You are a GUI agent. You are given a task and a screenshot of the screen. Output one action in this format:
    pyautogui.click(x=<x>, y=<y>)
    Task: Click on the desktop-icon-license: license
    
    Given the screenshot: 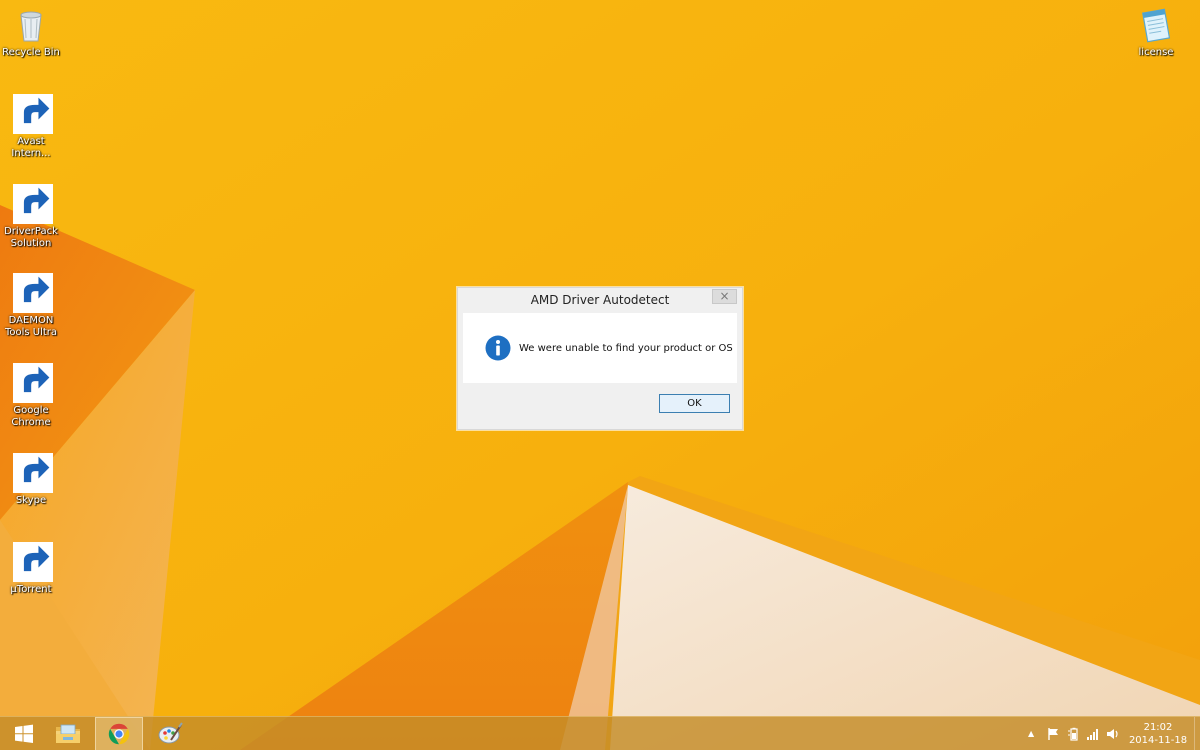 What is the action you would take?
    pyautogui.click(x=1156, y=32)
    